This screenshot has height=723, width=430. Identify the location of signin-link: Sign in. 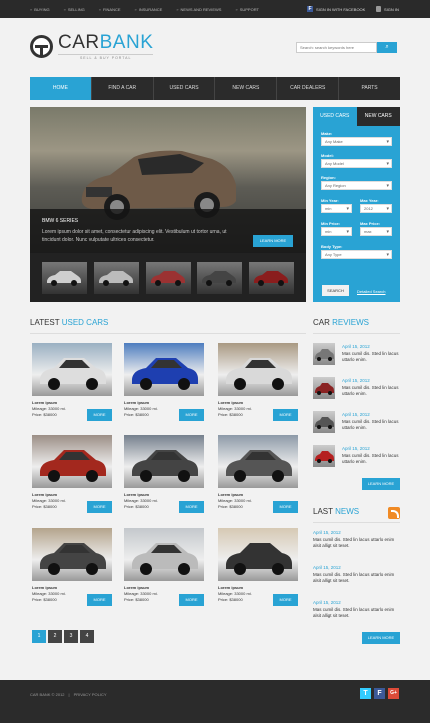
(387, 9).